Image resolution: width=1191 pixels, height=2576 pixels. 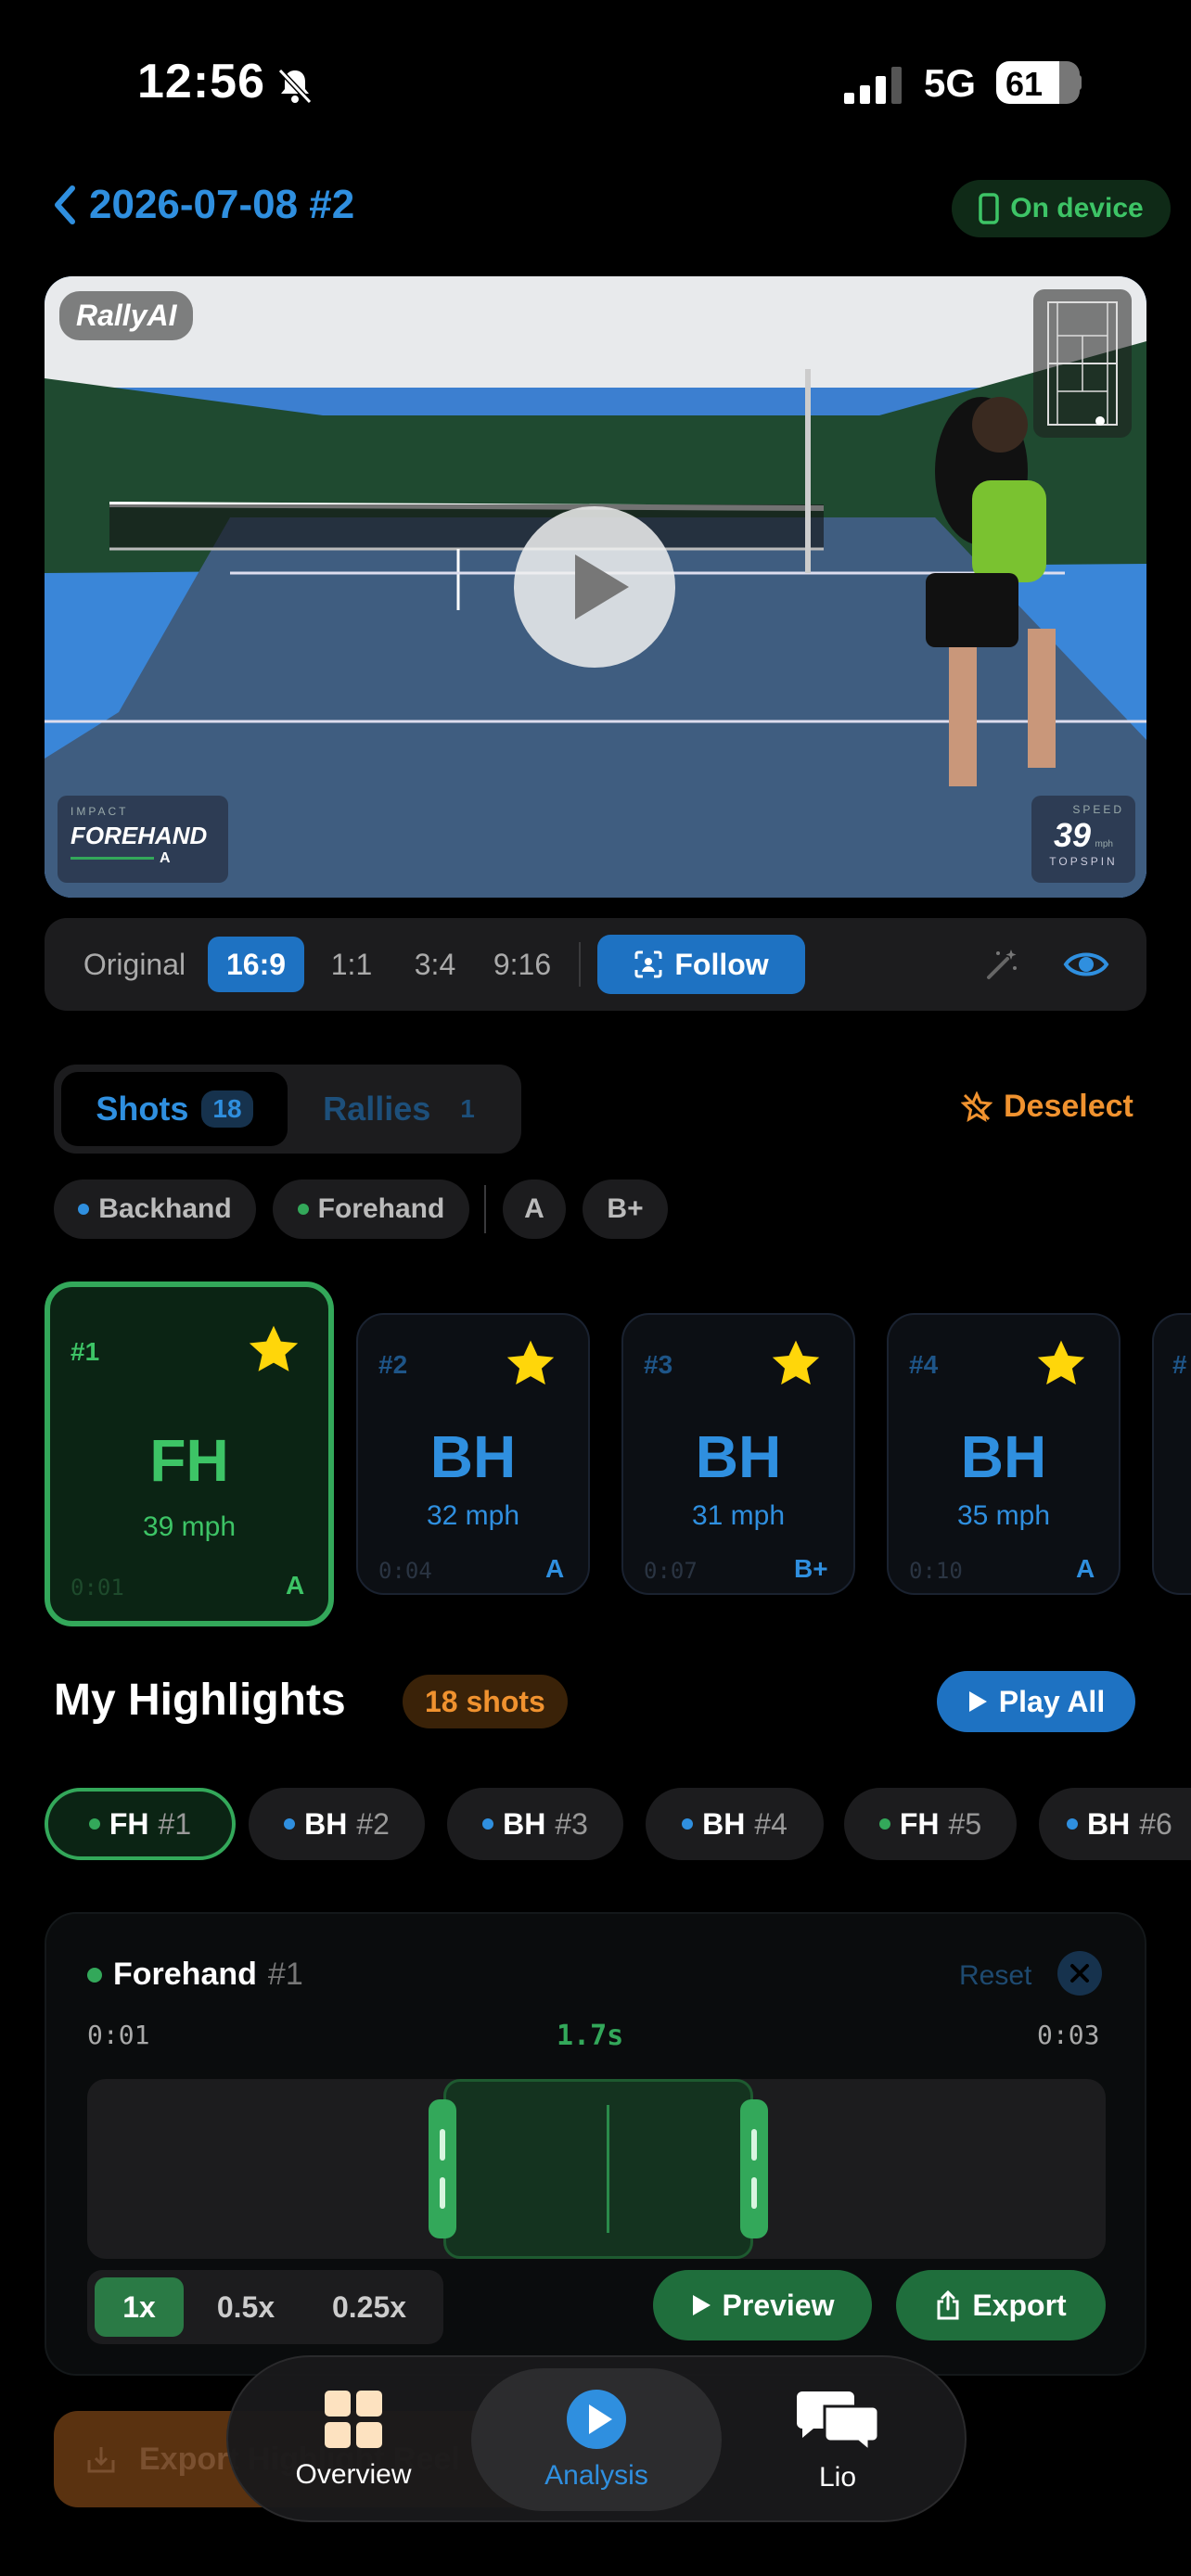 What do you see at coordinates (1171, 1454) in the screenshot?
I see `shot-card: #` at bounding box center [1171, 1454].